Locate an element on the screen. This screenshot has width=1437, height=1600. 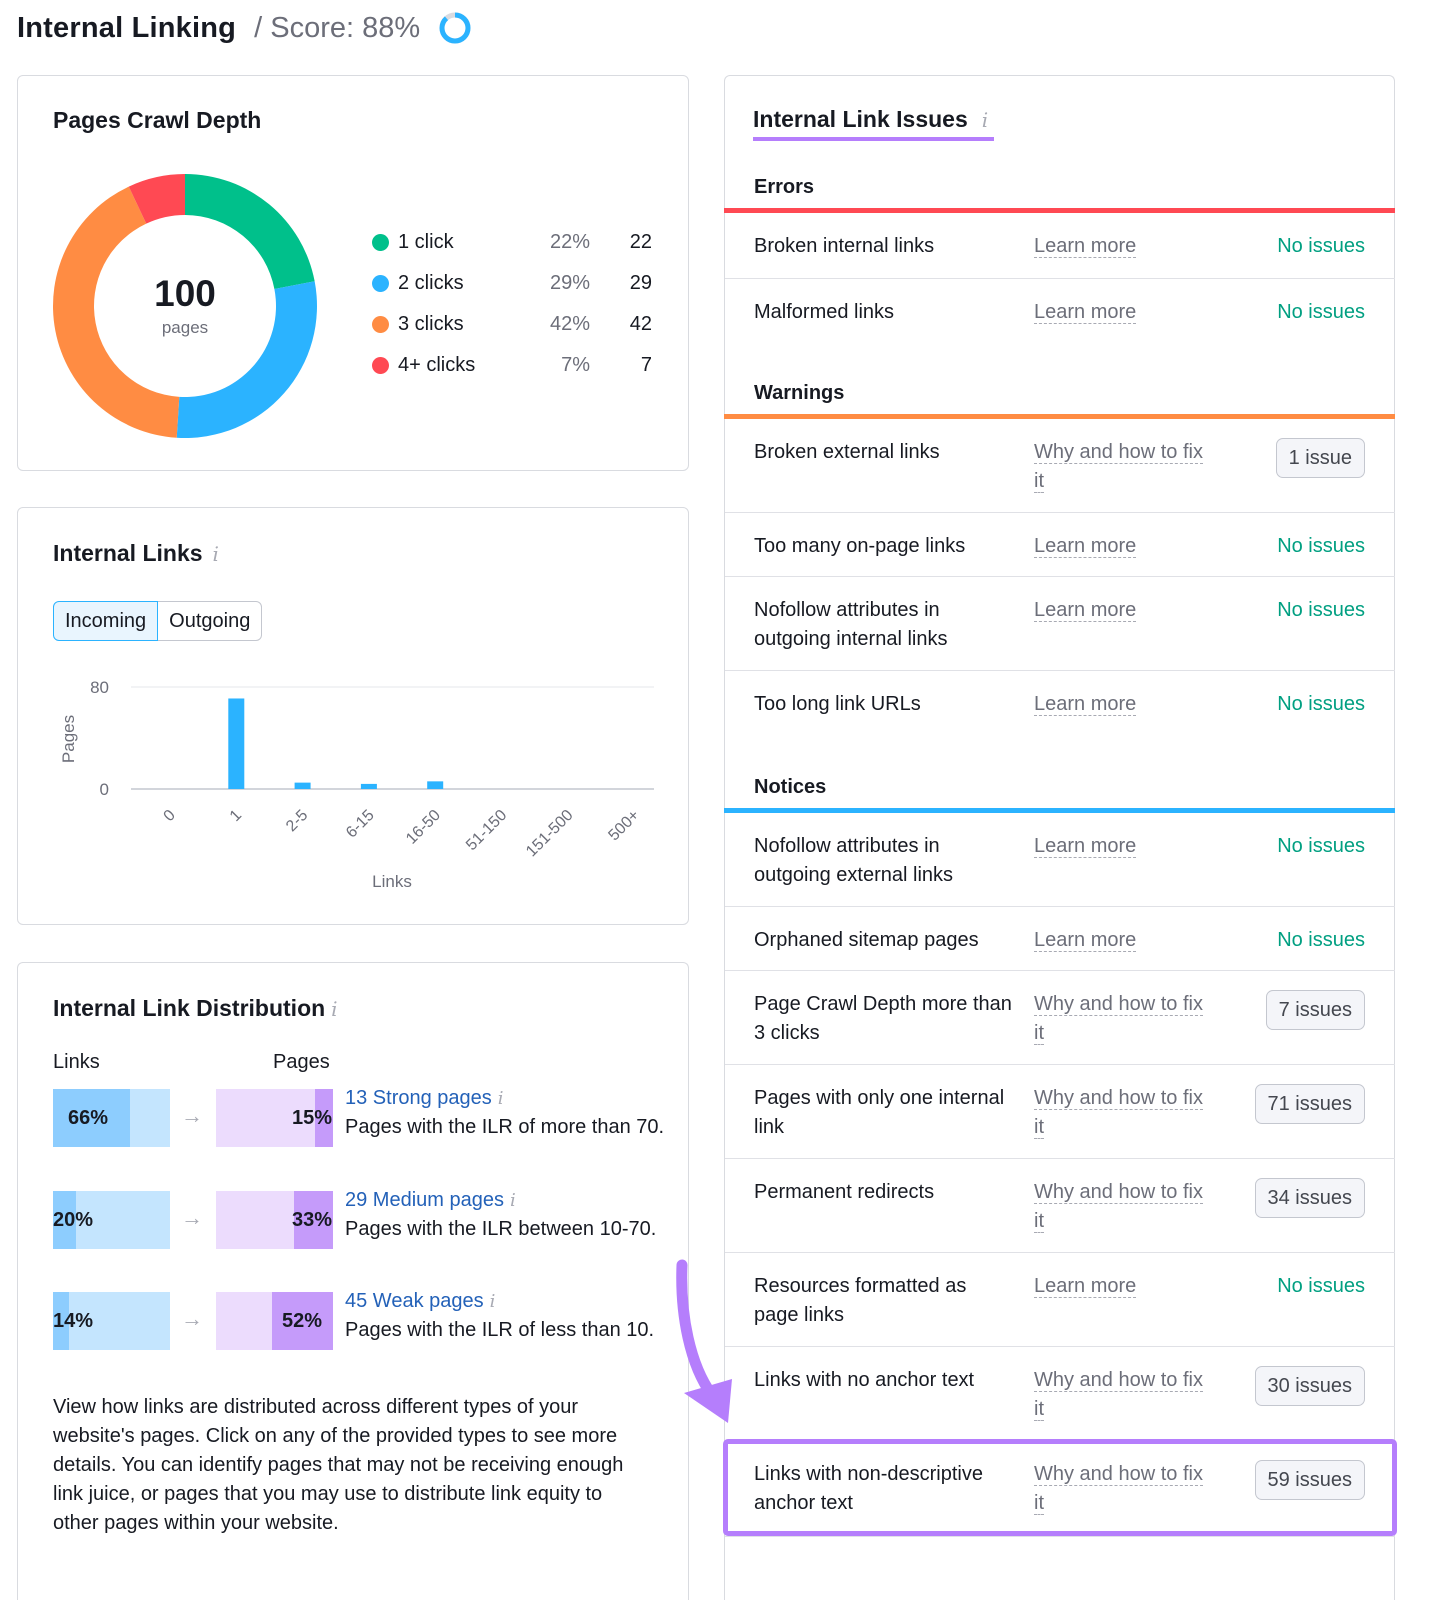
donut-slice-2-clicks is located at coordinates (246, 359).